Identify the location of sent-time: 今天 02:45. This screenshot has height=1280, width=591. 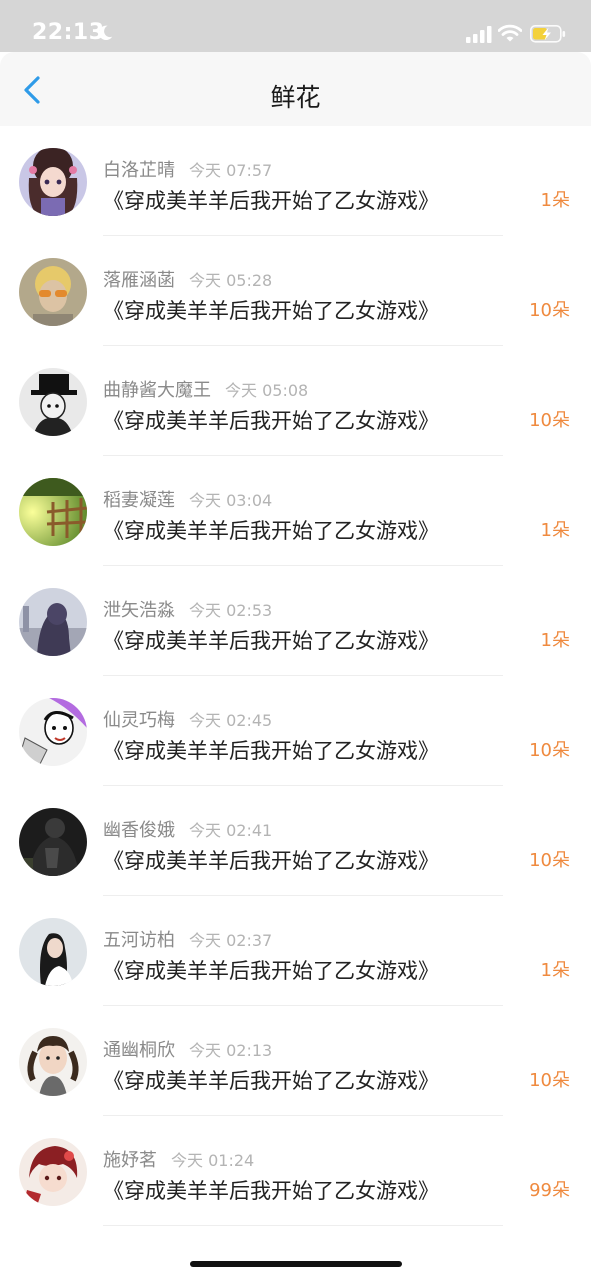
(231, 720).